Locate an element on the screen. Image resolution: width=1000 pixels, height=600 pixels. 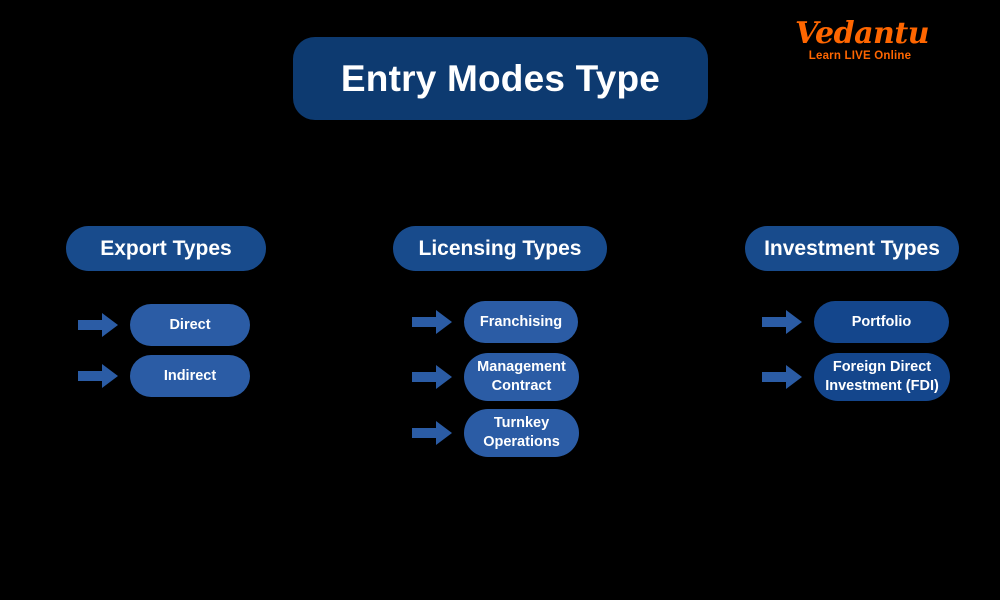
child-item-pill: Portfolio is located at coordinates (881, 322).